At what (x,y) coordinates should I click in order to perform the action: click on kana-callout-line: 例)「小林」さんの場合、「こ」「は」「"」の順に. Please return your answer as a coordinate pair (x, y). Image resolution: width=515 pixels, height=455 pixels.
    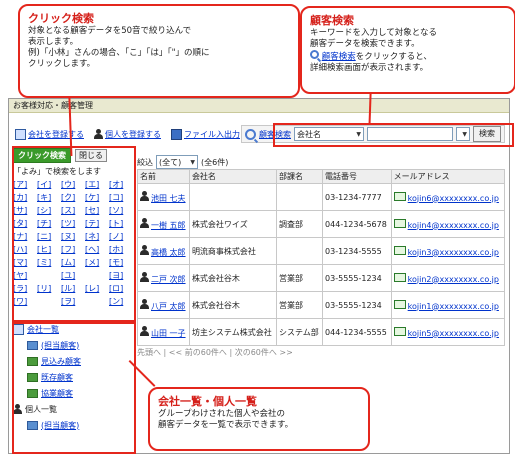
    Looking at the image, I should click on (119, 53).